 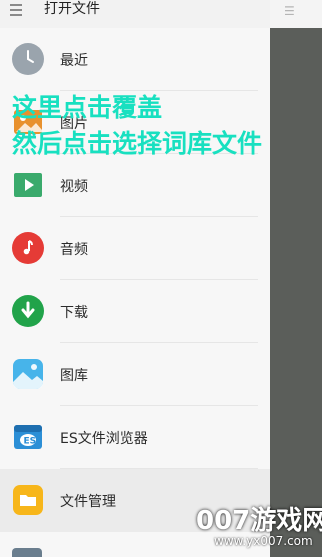 I want to click on drawer-item-label: ES文件浏览器, so click(x=104, y=439).